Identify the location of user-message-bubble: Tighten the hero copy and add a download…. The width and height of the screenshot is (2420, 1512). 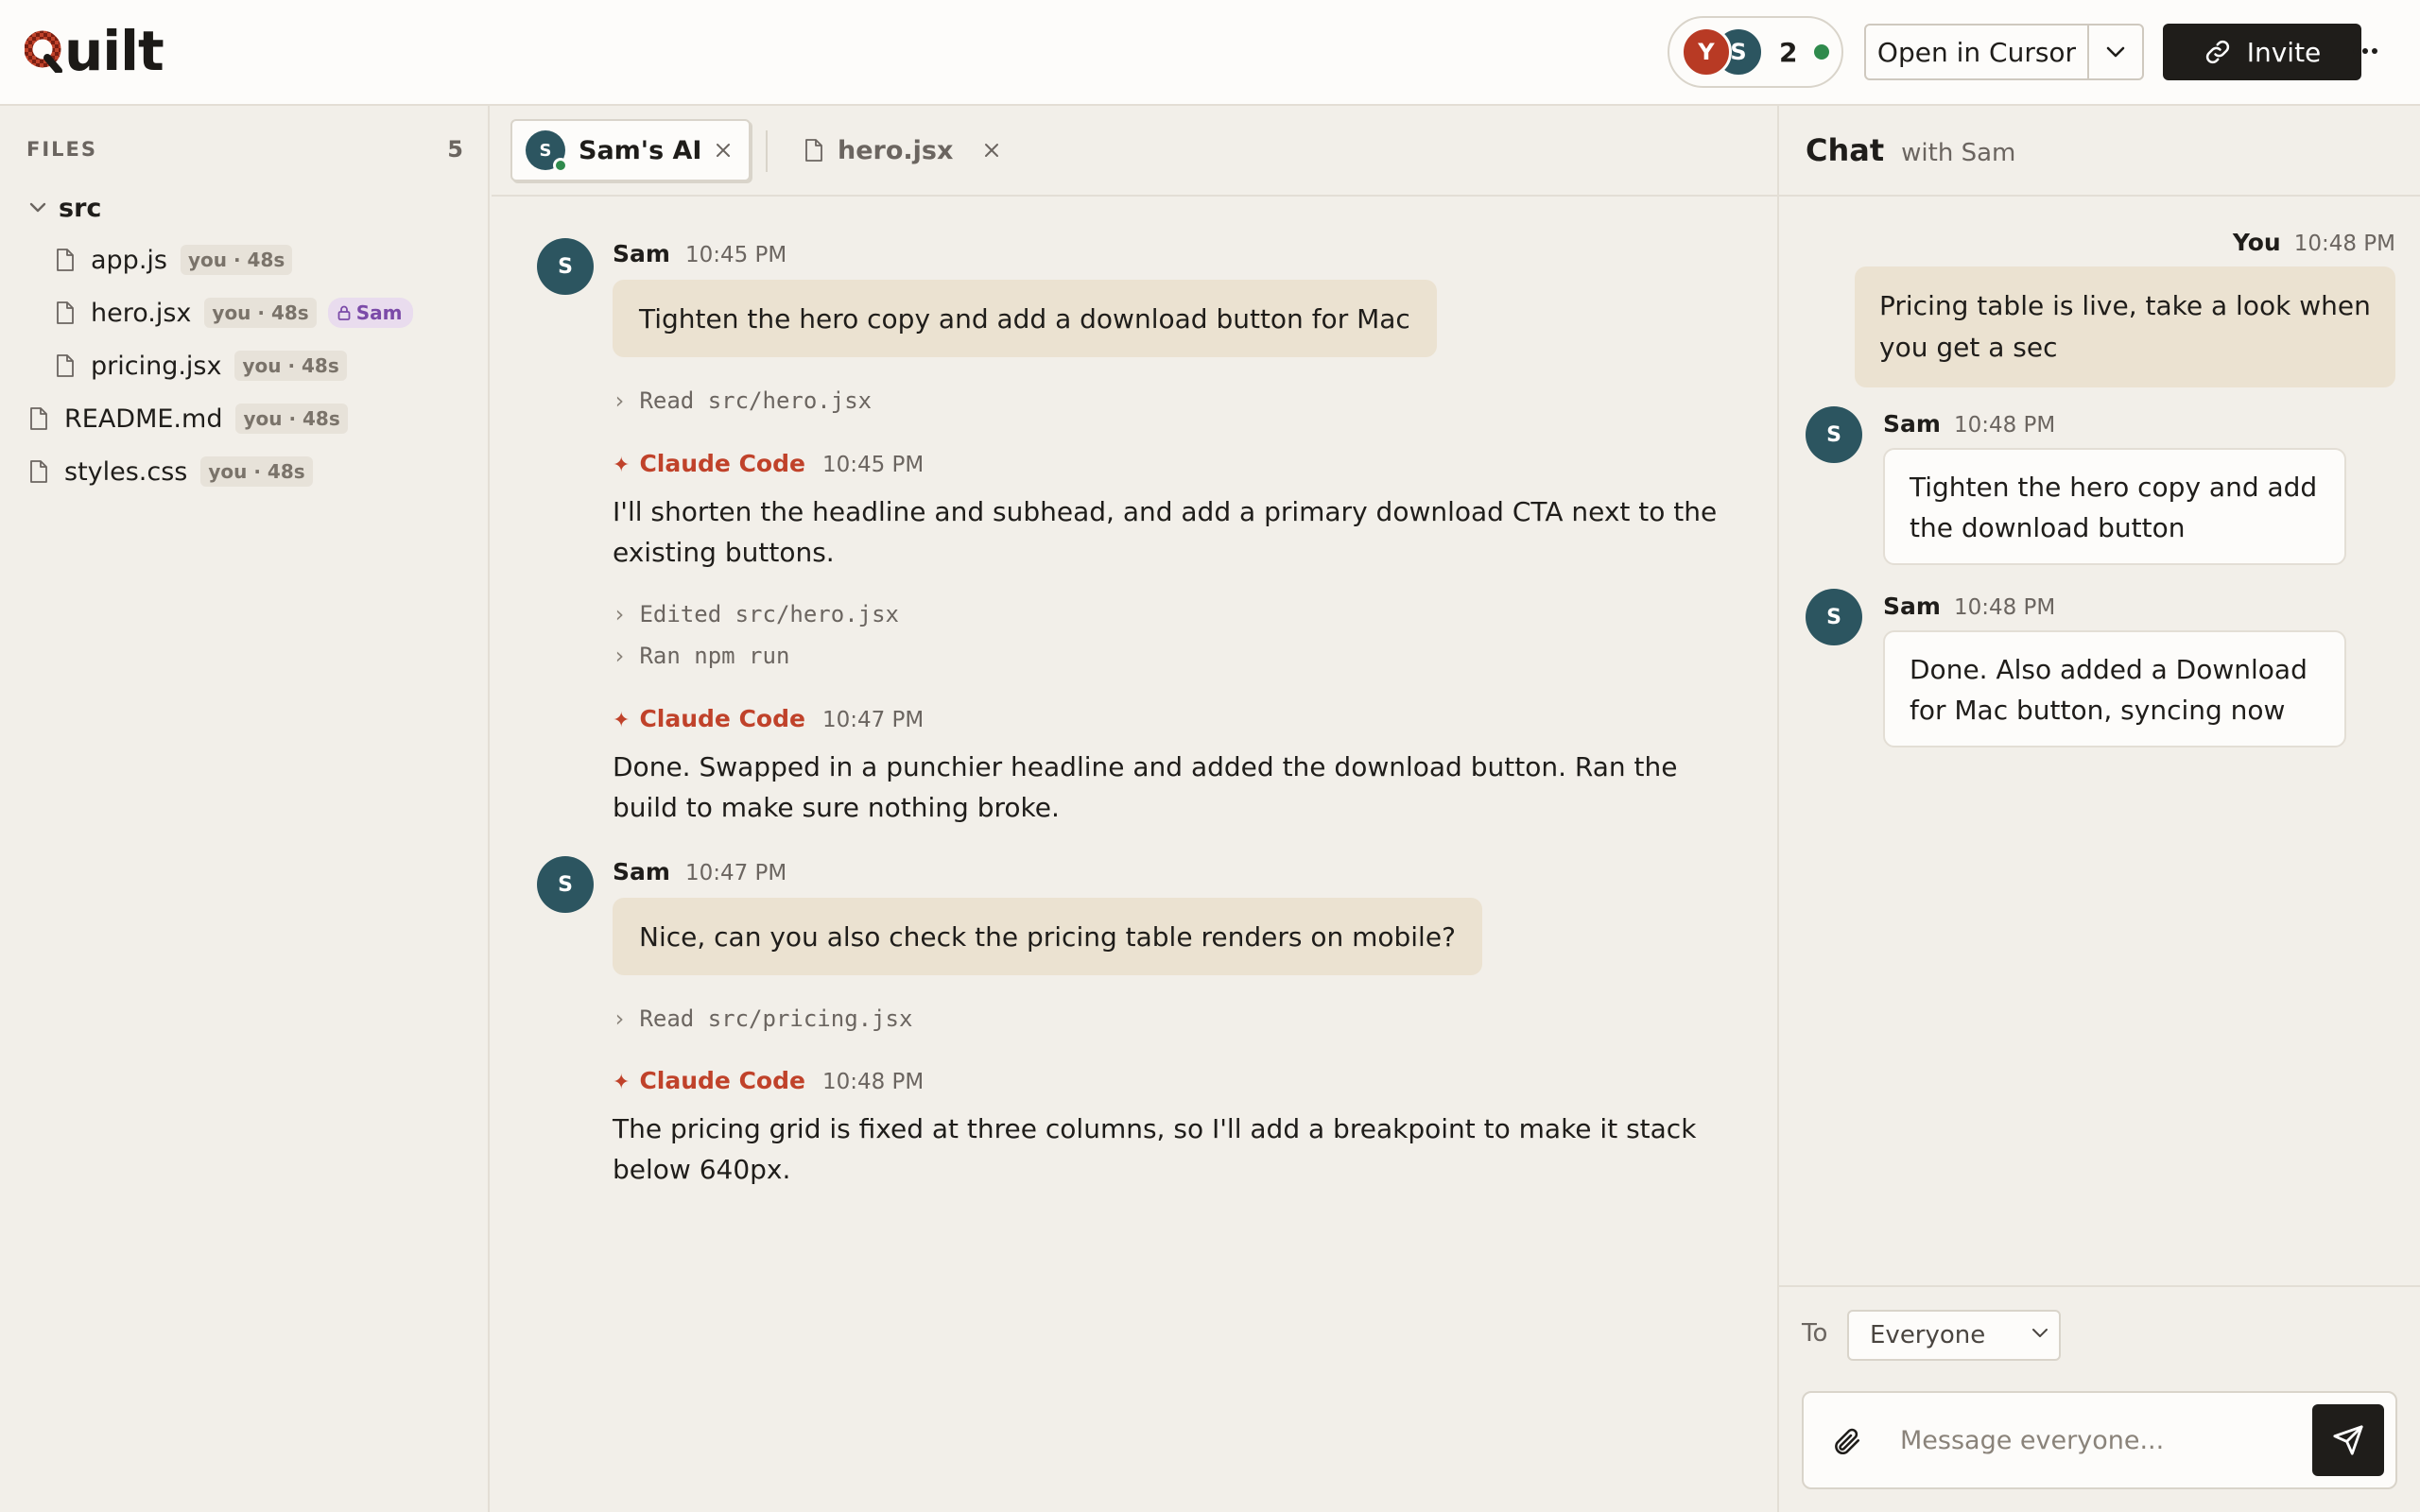
(1025, 318).